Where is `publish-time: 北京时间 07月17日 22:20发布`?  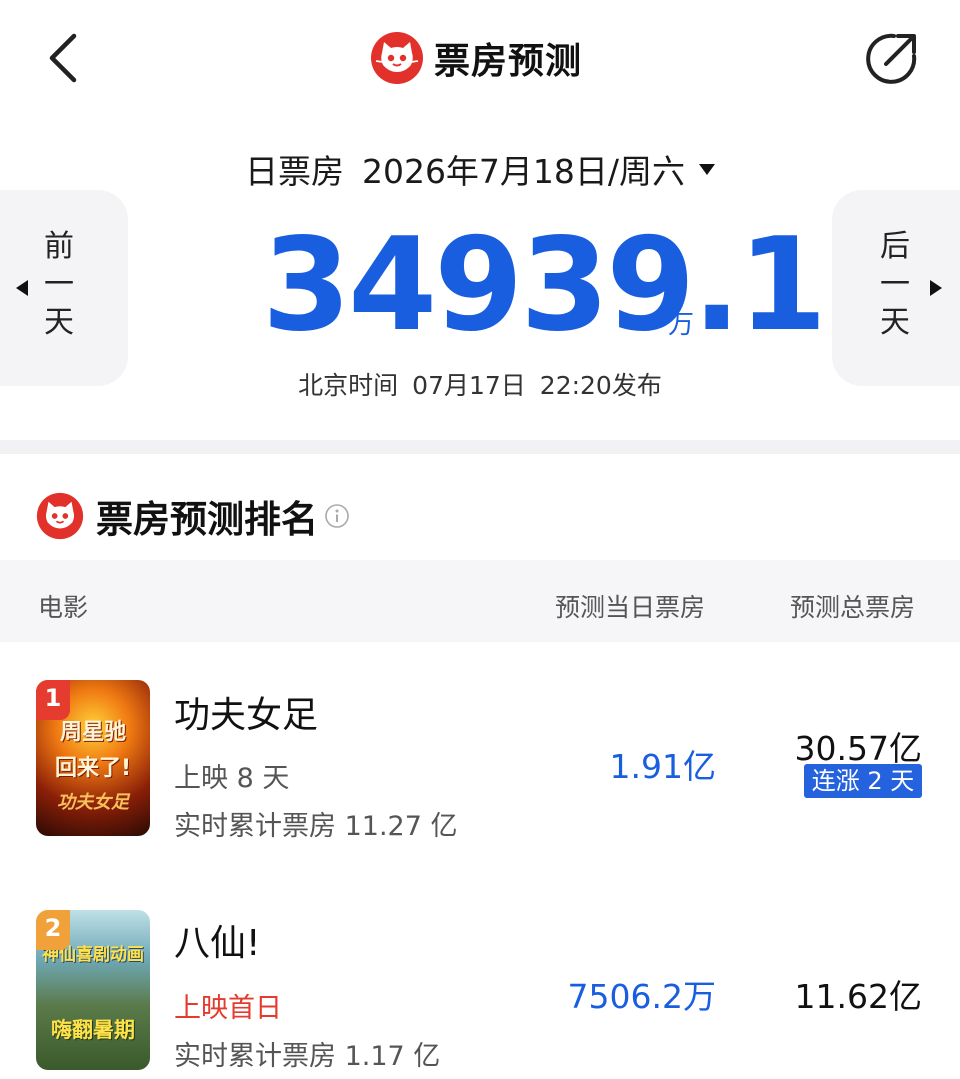 publish-time: 北京时间 07月17日 22:20发布 is located at coordinates (480, 384).